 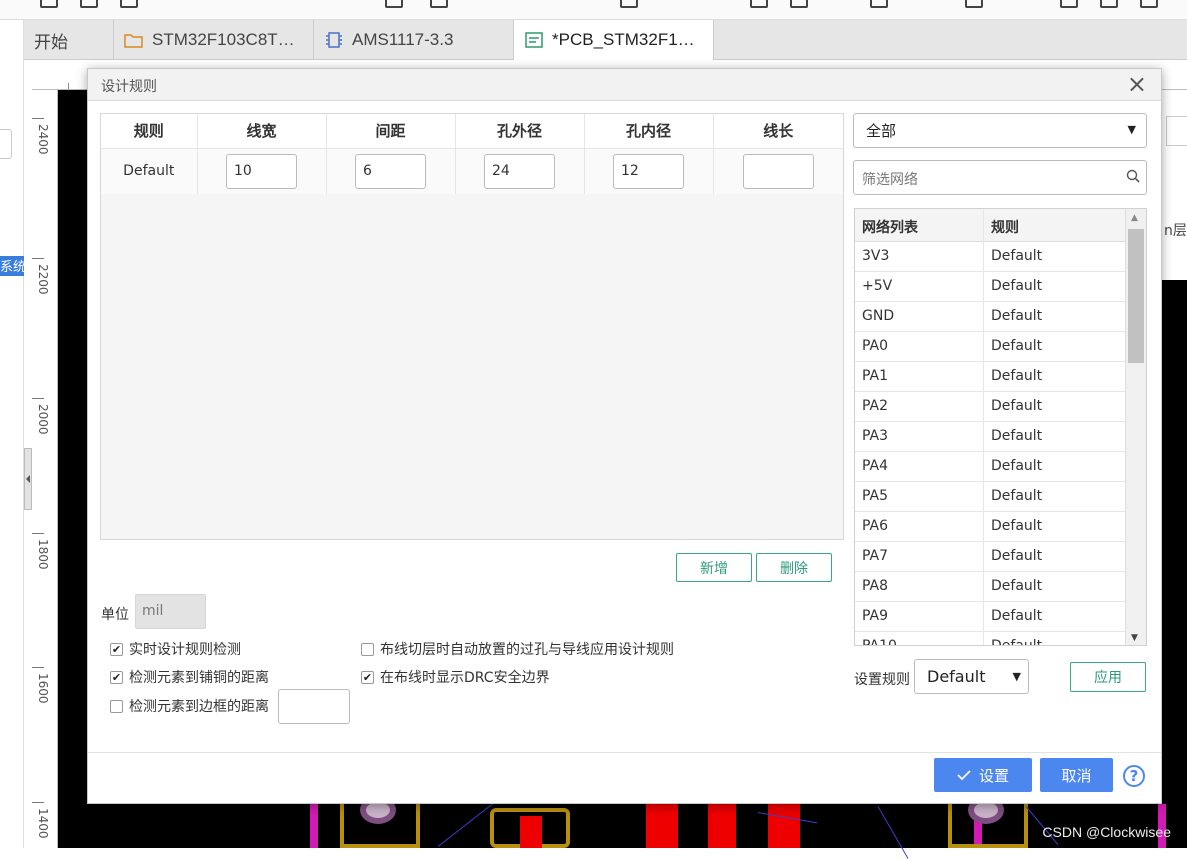 What do you see at coordinates (149, 171) in the screenshot?
I see `rule-name: Default` at bounding box center [149, 171].